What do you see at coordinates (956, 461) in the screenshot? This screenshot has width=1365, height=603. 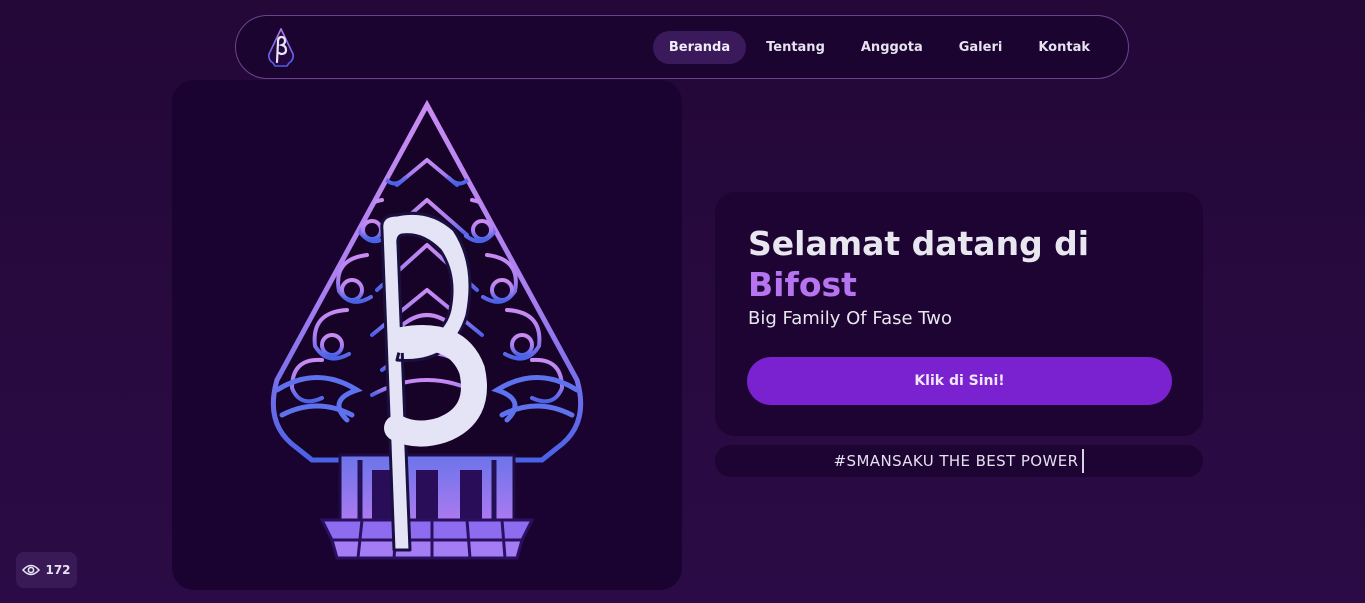 I see `tagline-text: #SMANSAKU THE BEST POWER` at bounding box center [956, 461].